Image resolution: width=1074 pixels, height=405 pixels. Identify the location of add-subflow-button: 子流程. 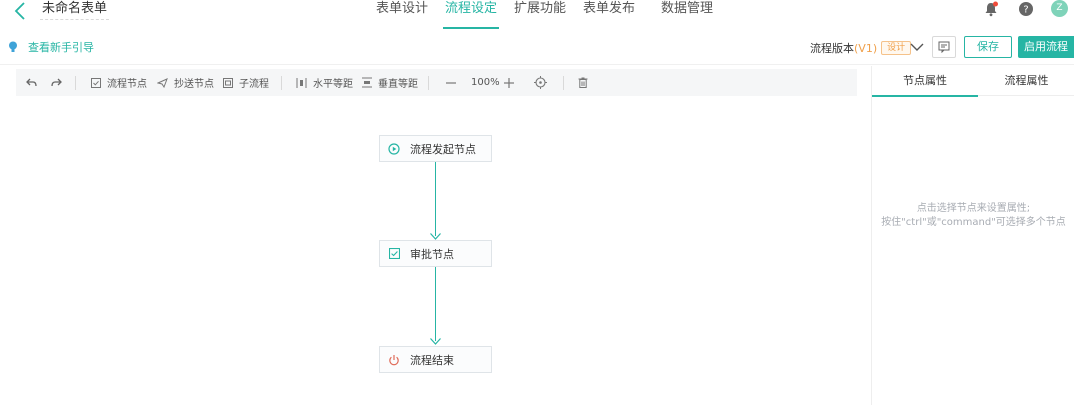
(246, 82).